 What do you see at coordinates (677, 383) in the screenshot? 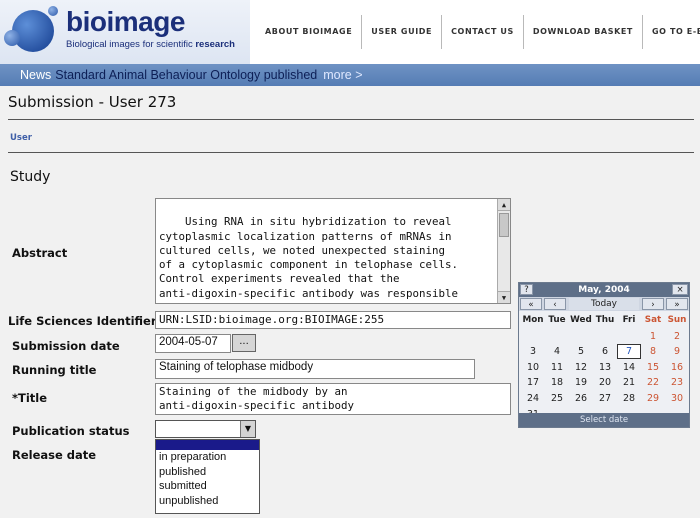
I see `calendar-day: 23` at bounding box center [677, 383].